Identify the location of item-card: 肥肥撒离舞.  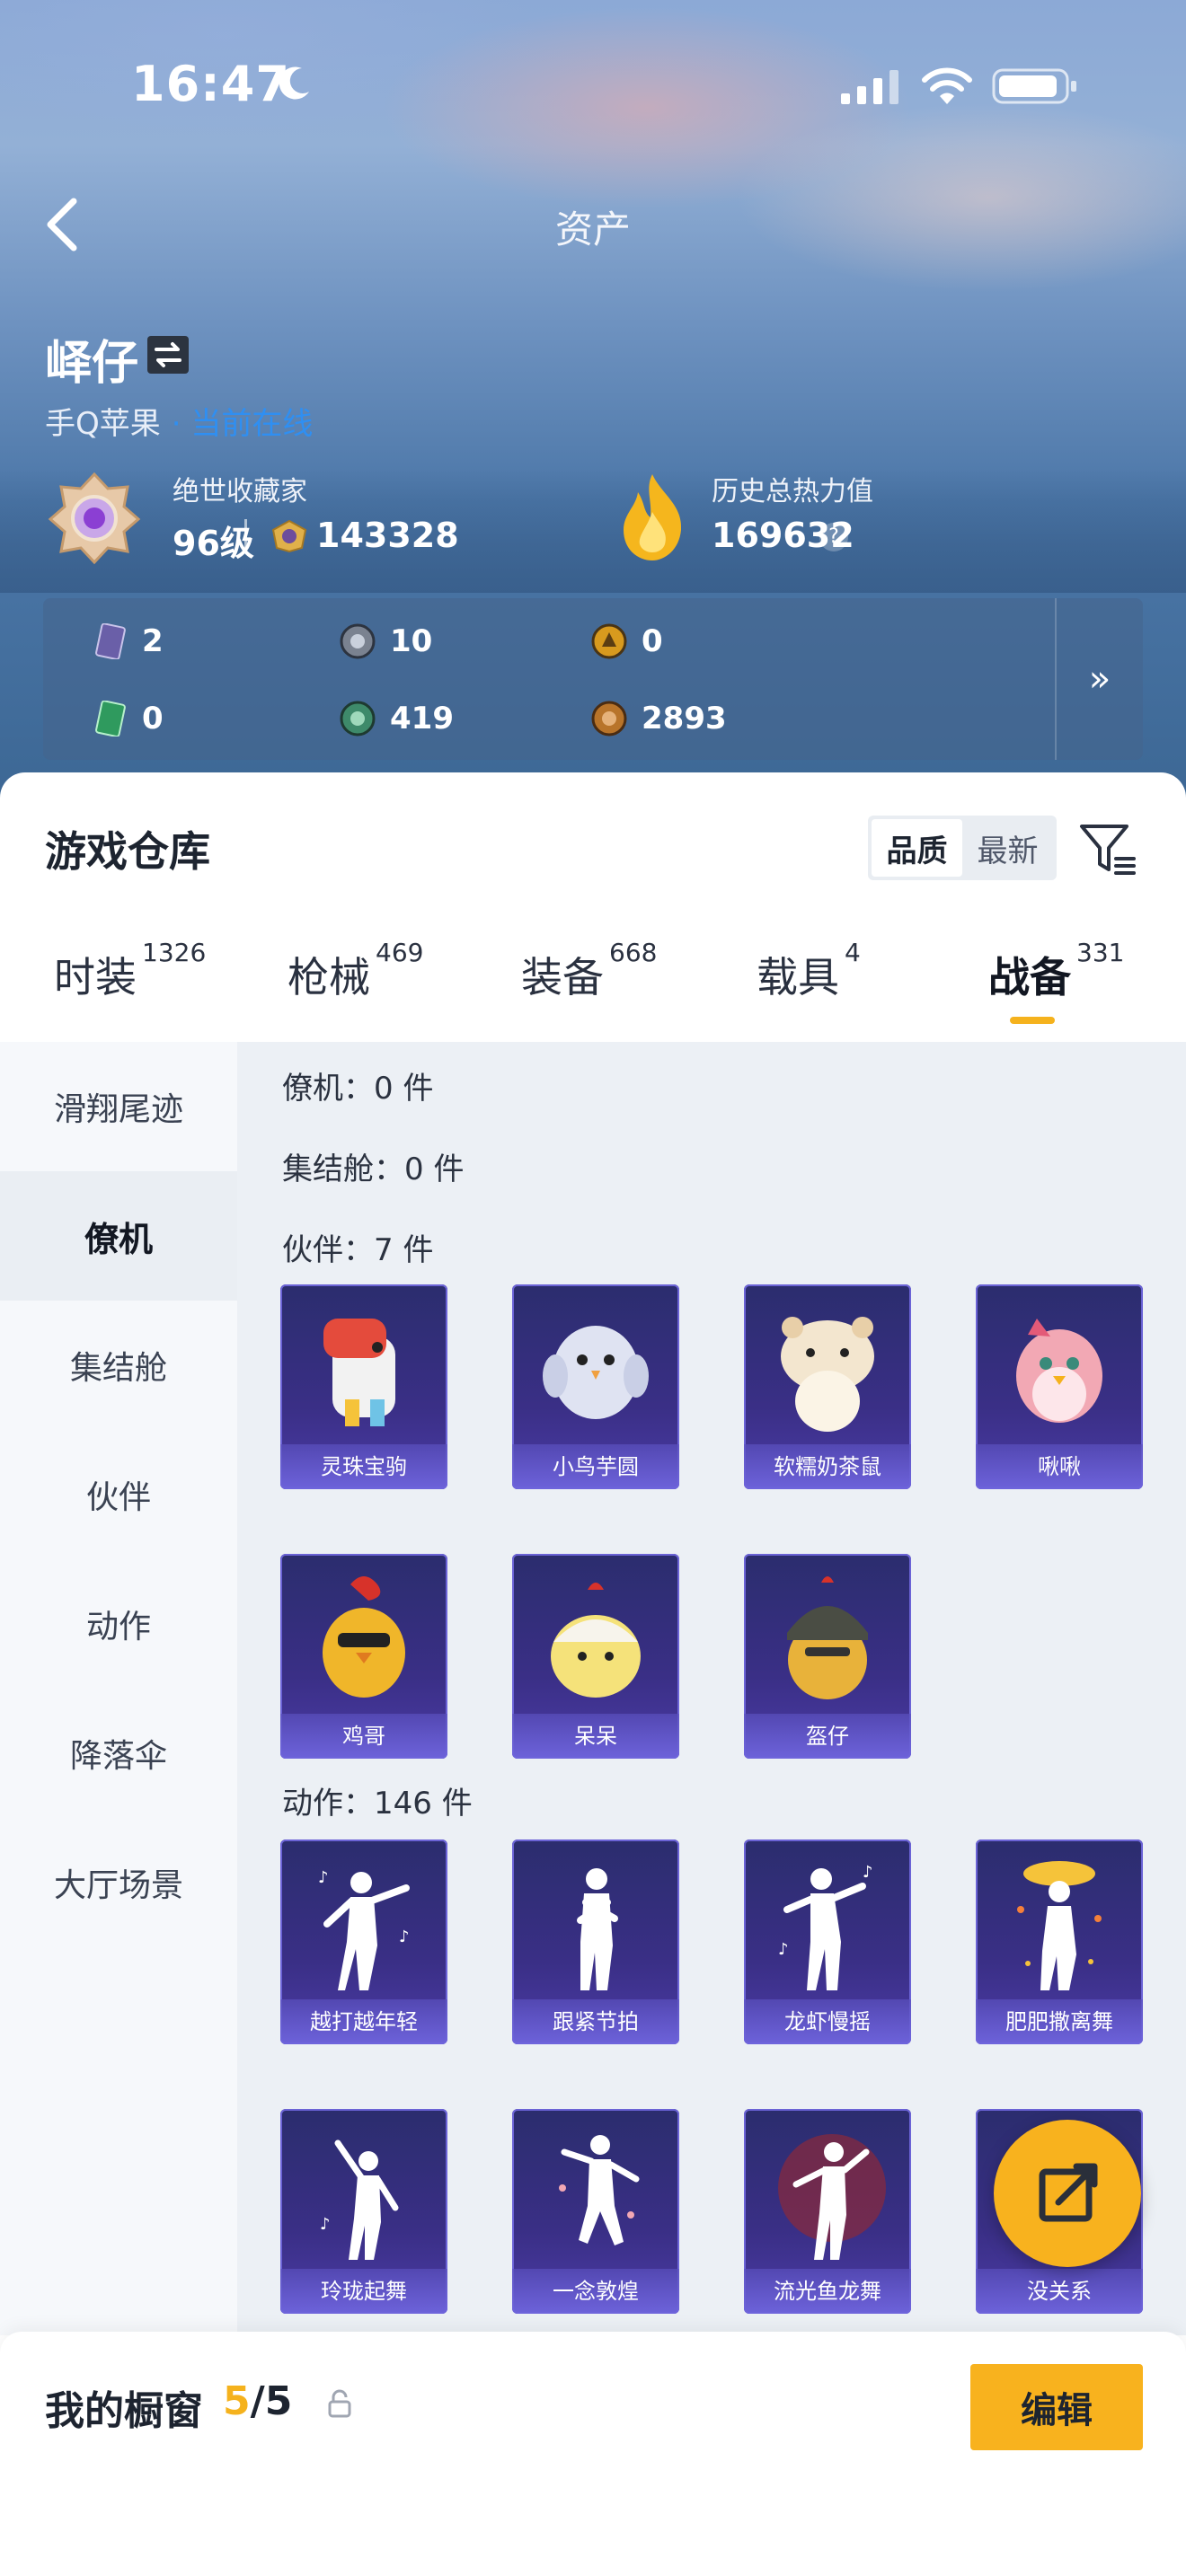
(1059, 1942).